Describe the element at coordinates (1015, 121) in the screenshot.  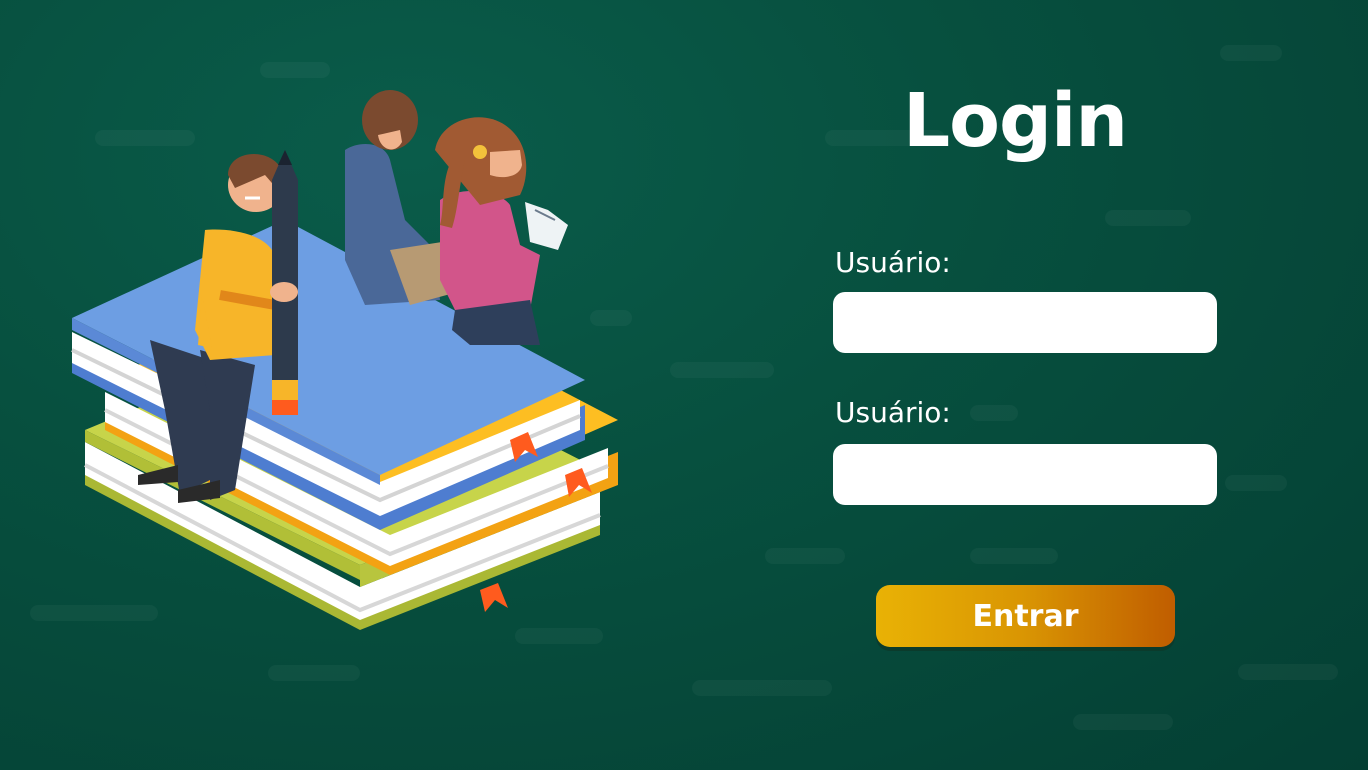
I see `page-title: Login` at that location.